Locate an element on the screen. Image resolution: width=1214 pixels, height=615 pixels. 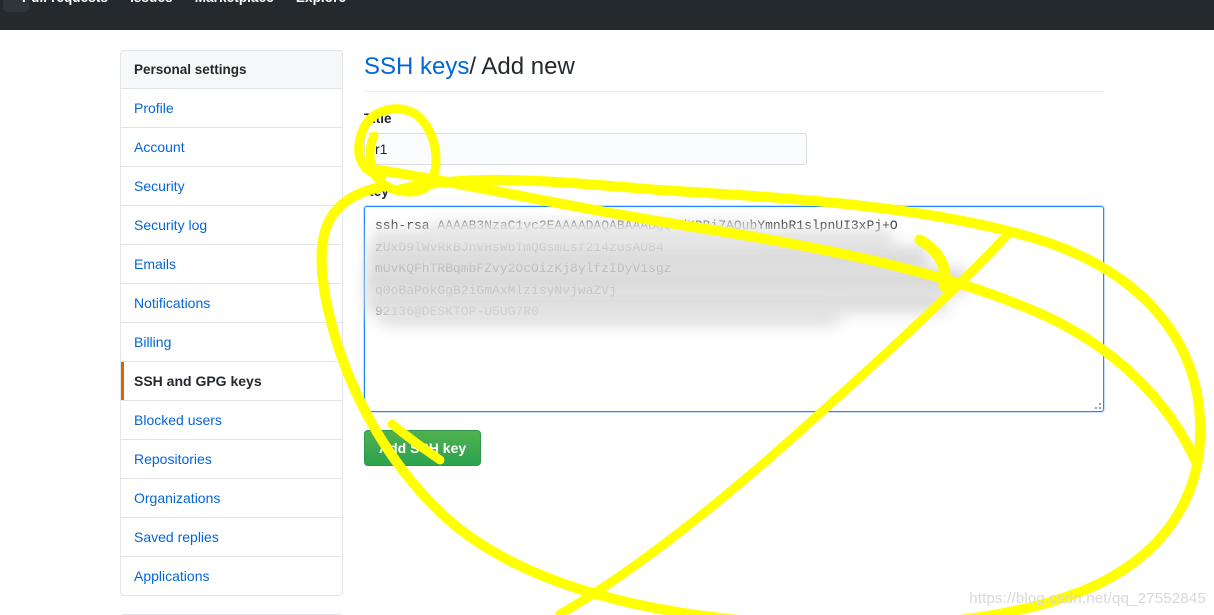
sidebar-item-billing: Billing is located at coordinates (231, 342).